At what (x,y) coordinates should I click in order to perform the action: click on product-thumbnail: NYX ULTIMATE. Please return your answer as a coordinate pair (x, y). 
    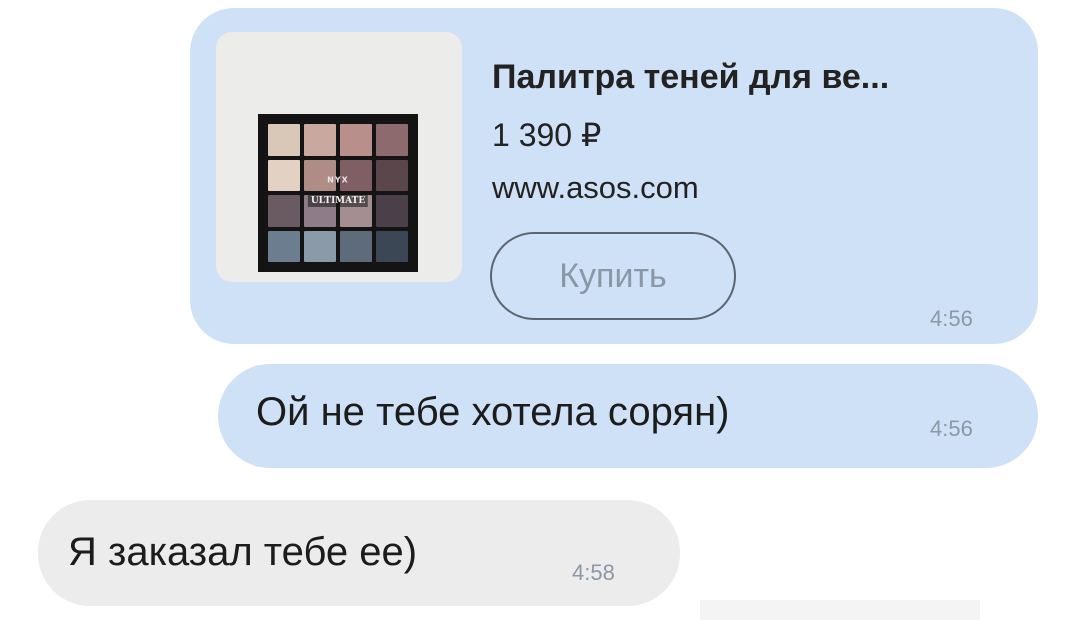
    Looking at the image, I should click on (339, 157).